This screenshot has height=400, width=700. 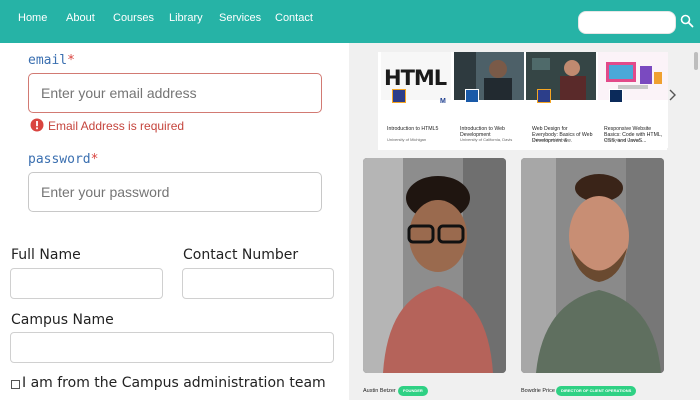 What do you see at coordinates (415, 78) in the screenshot?
I see `thumb-text: HTML` at bounding box center [415, 78].